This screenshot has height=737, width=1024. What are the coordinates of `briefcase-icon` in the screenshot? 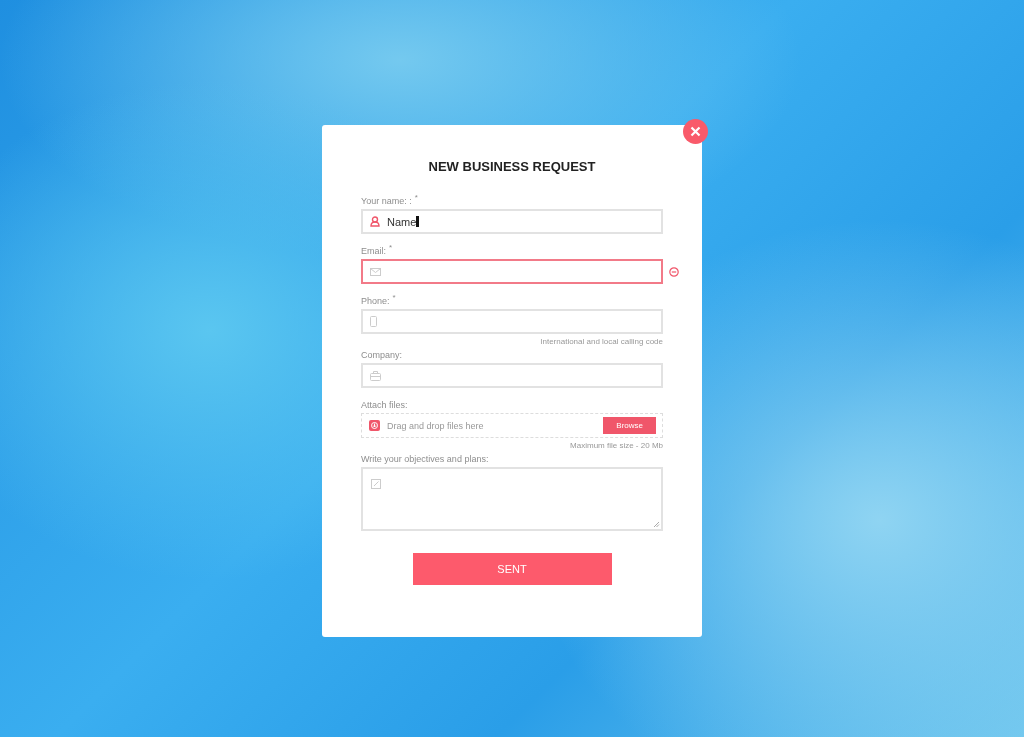 It's located at (375, 375).